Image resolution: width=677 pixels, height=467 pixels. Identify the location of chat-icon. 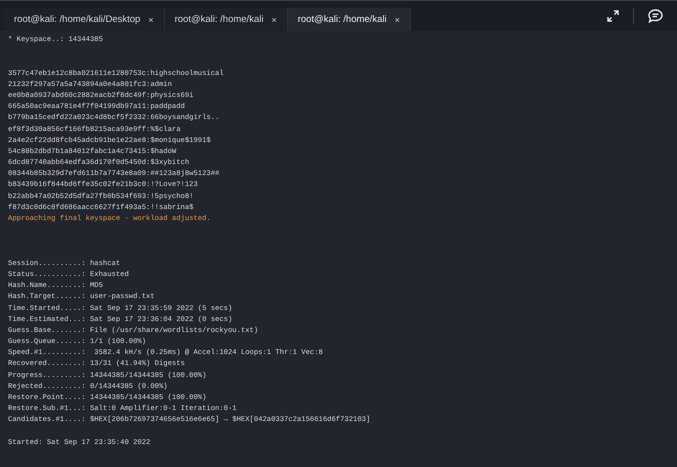
(655, 16).